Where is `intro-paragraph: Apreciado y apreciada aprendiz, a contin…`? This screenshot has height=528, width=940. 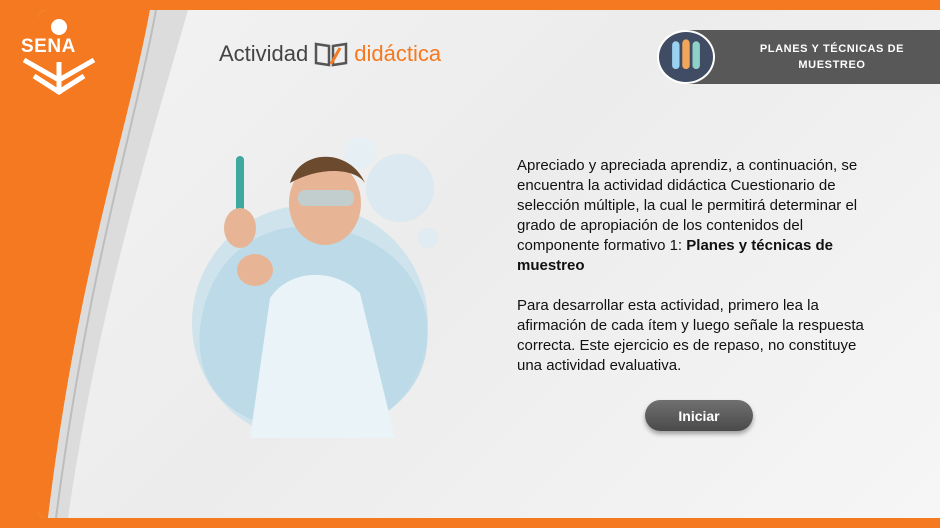
intro-paragraph: Apreciado y apreciada aprendiz, a contin… is located at coordinates (698, 216).